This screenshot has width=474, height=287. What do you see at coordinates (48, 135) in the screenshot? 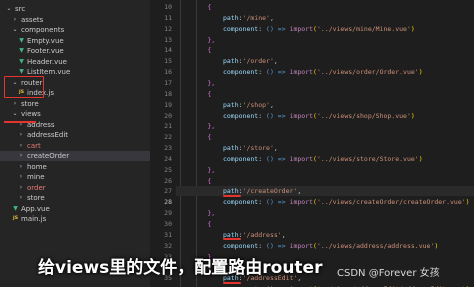
I see `tree-item-label: addressEdit` at bounding box center [48, 135].